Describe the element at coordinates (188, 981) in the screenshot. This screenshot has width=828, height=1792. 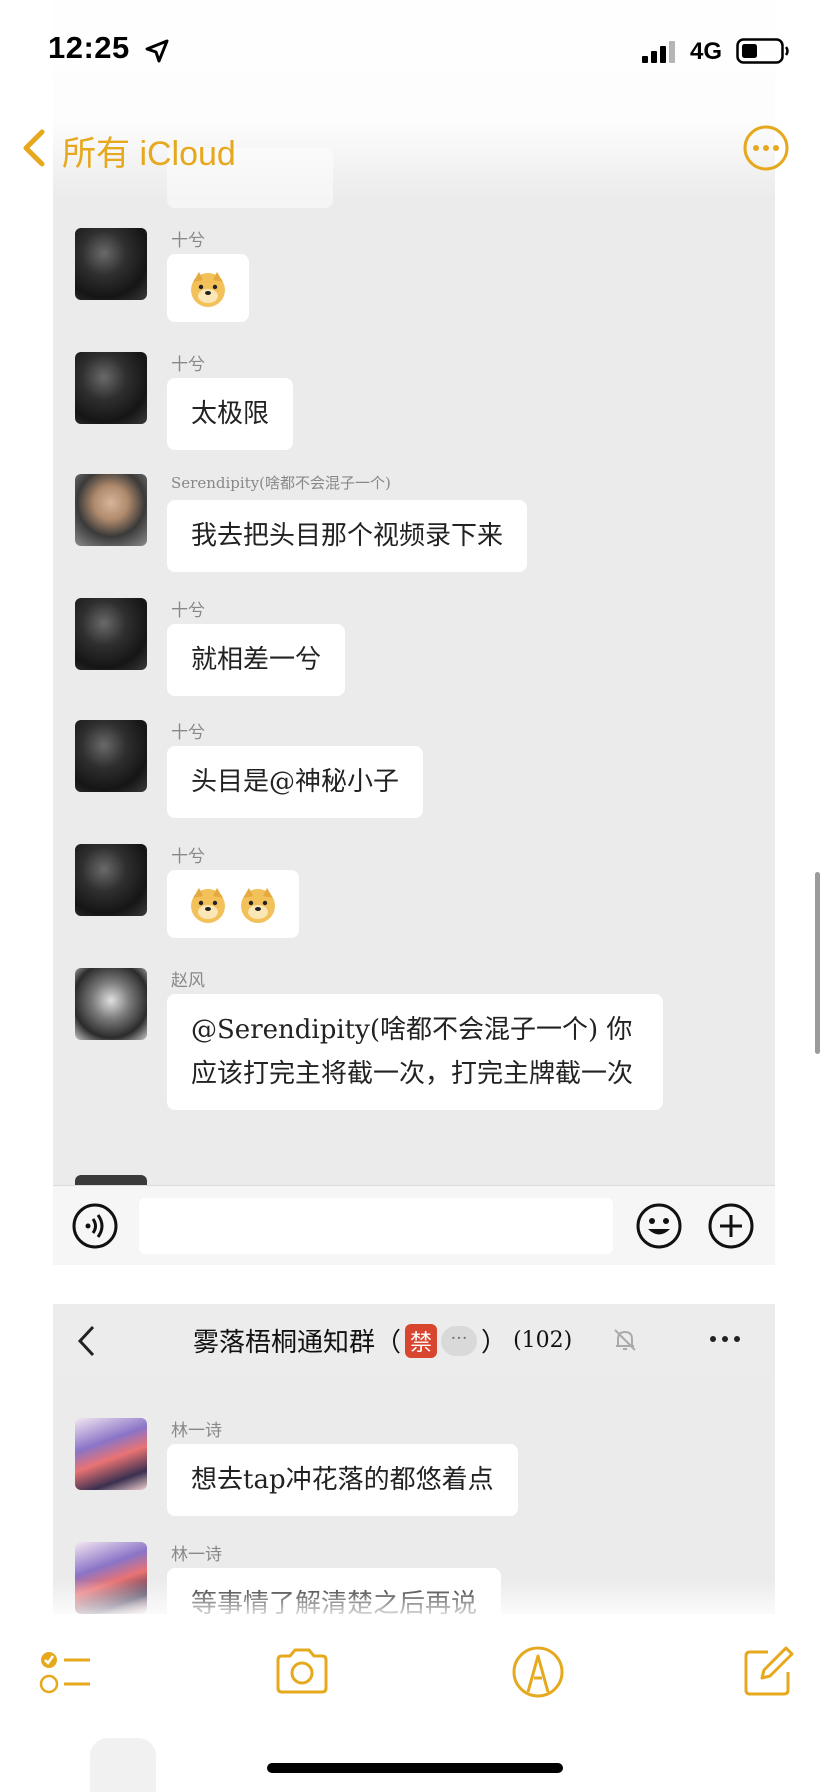
I see `sender-name: 赵风` at that location.